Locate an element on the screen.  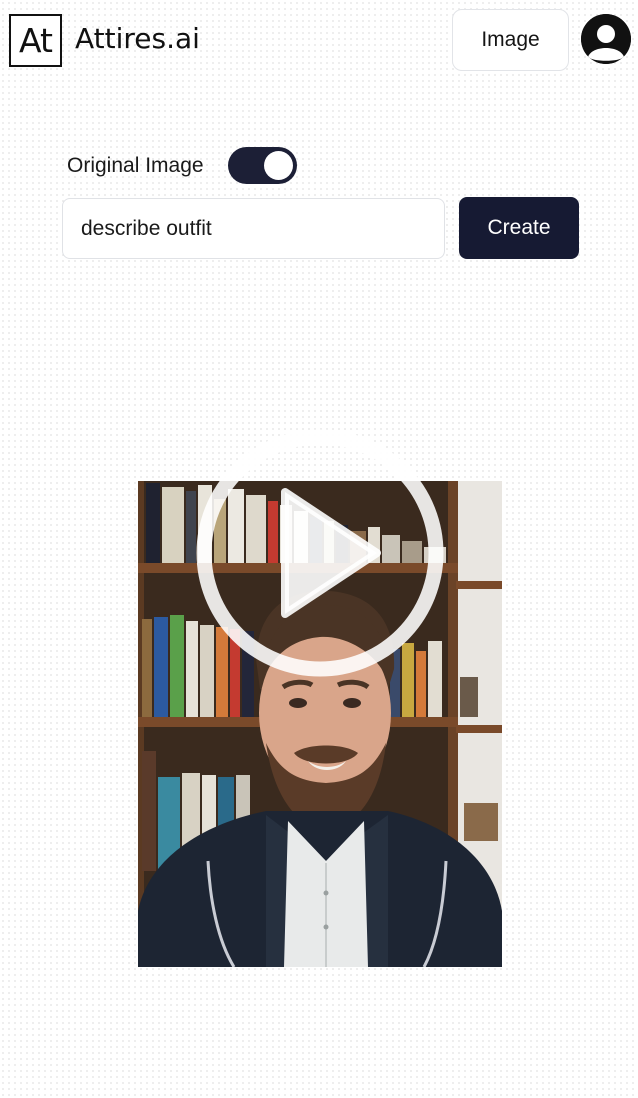
user-account-icon is located at coordinates (606, 39).